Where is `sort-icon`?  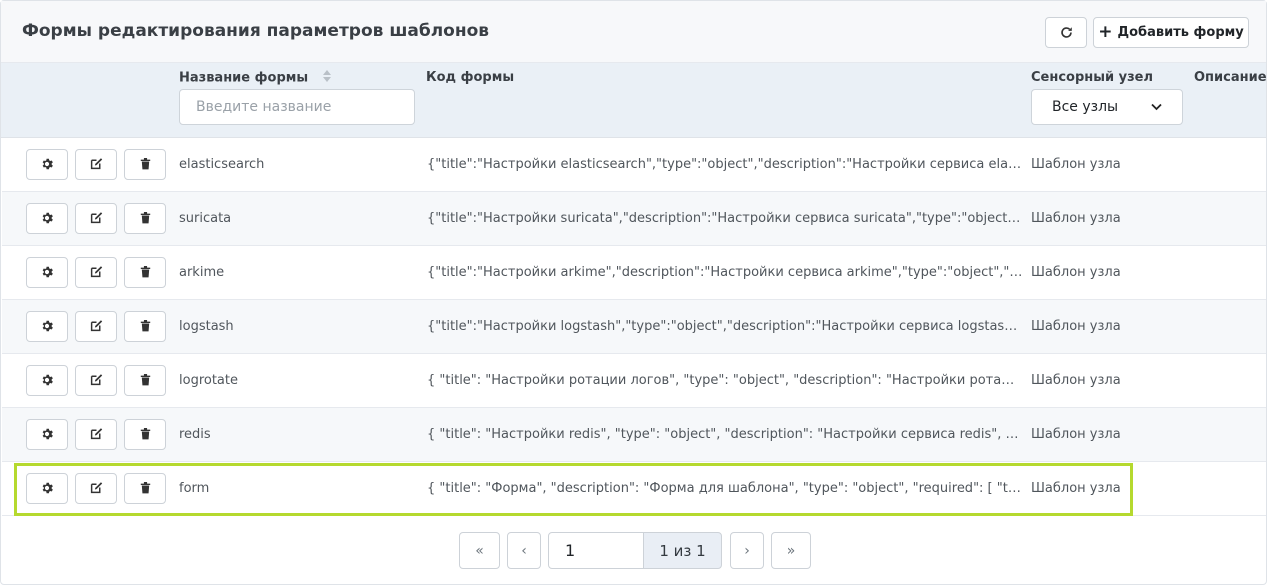
sort-icon is located at coordinates (326, 78).